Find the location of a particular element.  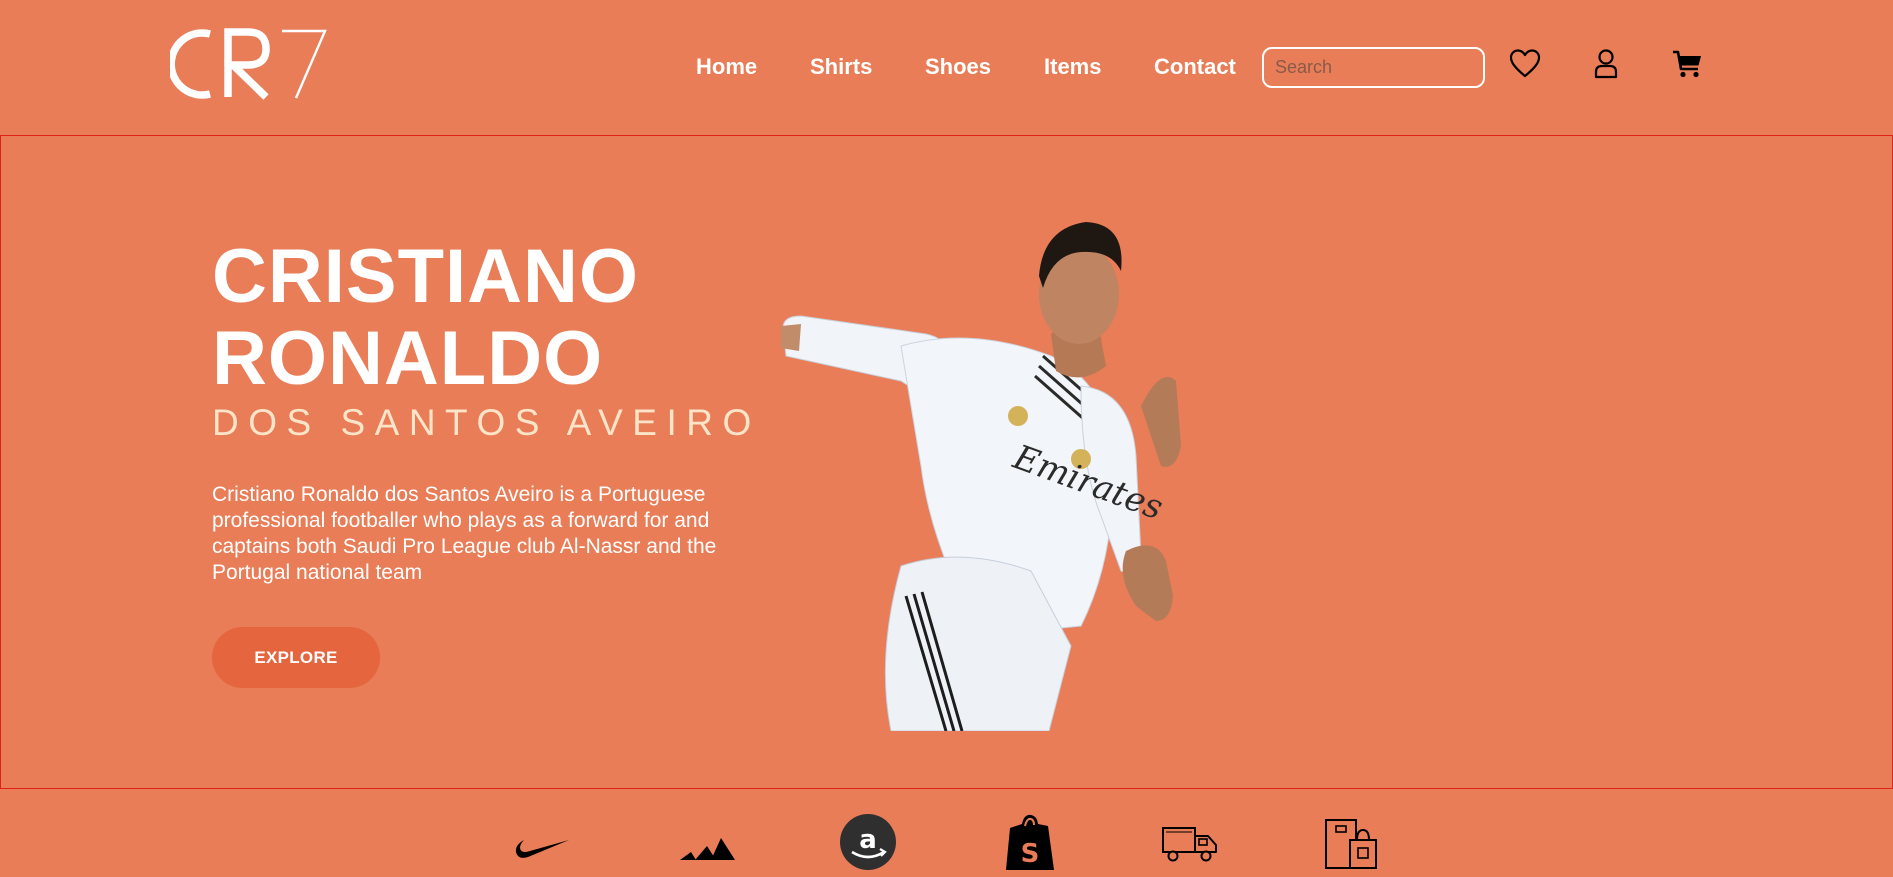

hero-title: CRISTIANO RONALDO is located at coordinates (425, 318).